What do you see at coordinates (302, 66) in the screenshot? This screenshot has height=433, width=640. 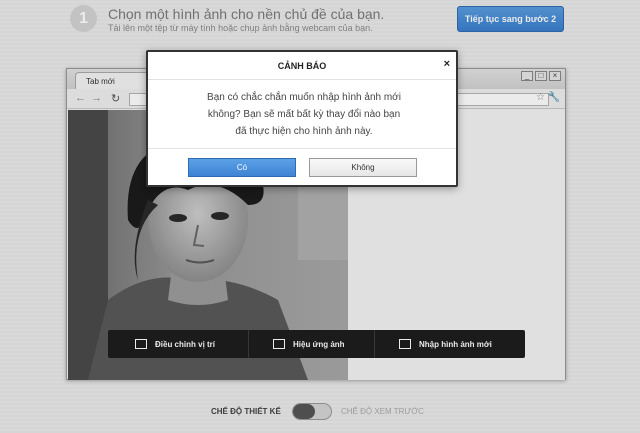 I see `dialog-title: CẢNH BÁO` at bounding box center [302, 66].